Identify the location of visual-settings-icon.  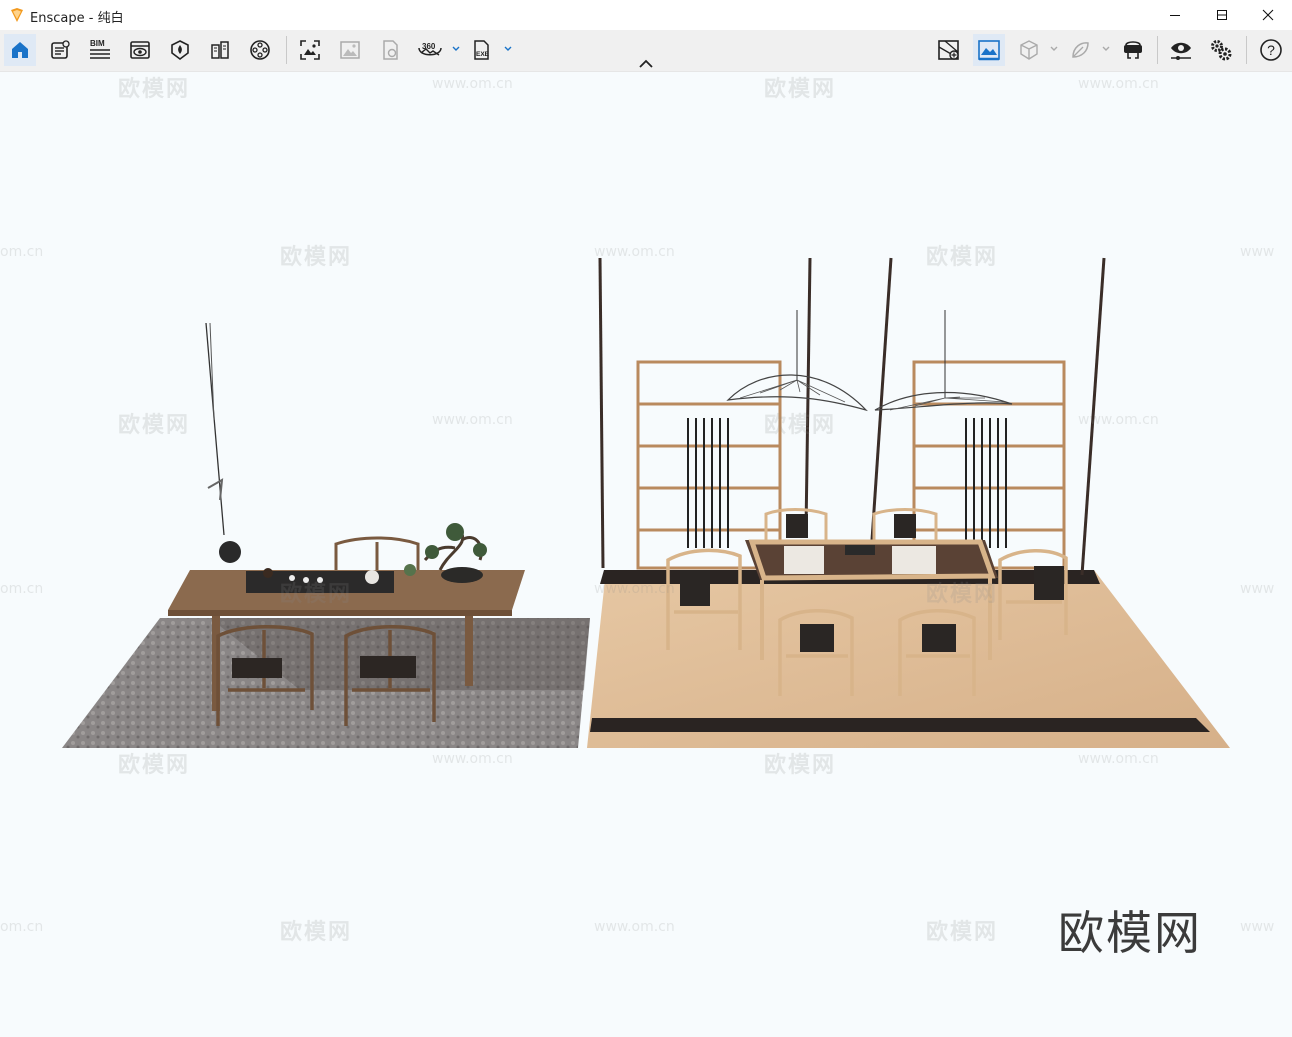
(1181, 51).